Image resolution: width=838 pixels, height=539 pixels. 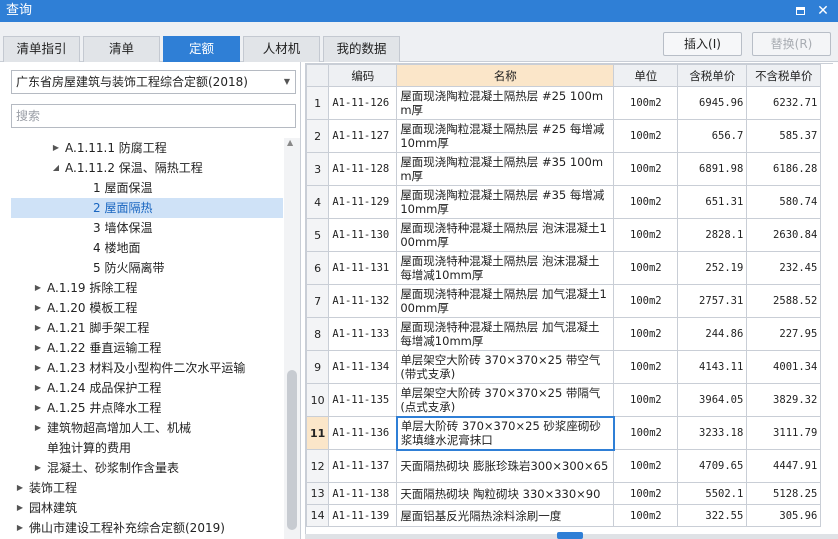 What do you see at coordinates (712, 433) in the screenshot?
I see `price-tax-cell: 3233.18` at bounding box center [712, 433].